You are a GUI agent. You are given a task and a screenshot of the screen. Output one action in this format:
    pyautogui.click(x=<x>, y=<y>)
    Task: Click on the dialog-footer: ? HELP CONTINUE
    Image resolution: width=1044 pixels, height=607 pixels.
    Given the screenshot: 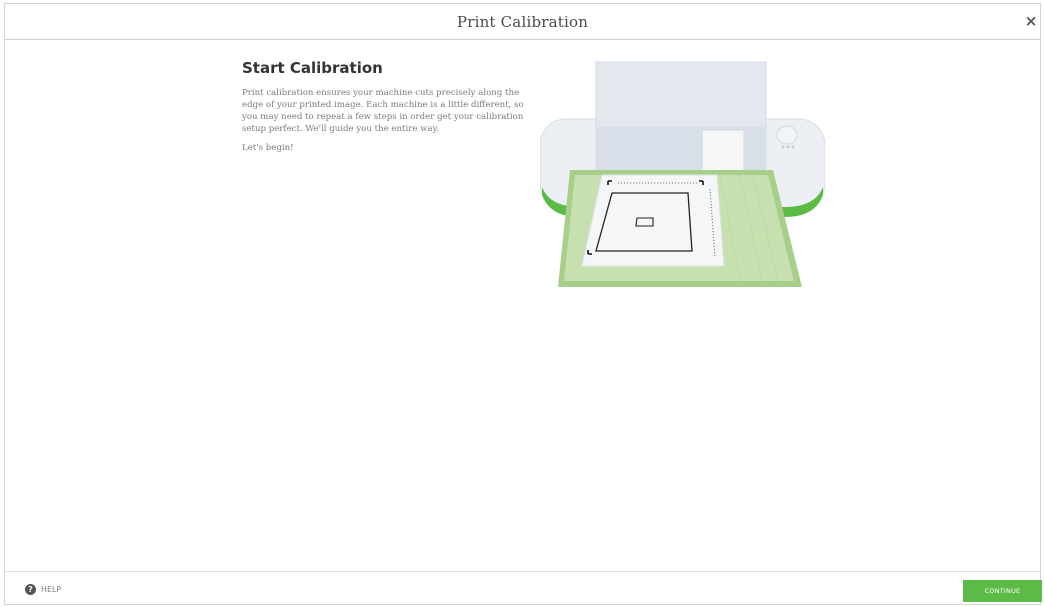 What is the action you would take?
    pyautogui.click(x=523, y=587)
    